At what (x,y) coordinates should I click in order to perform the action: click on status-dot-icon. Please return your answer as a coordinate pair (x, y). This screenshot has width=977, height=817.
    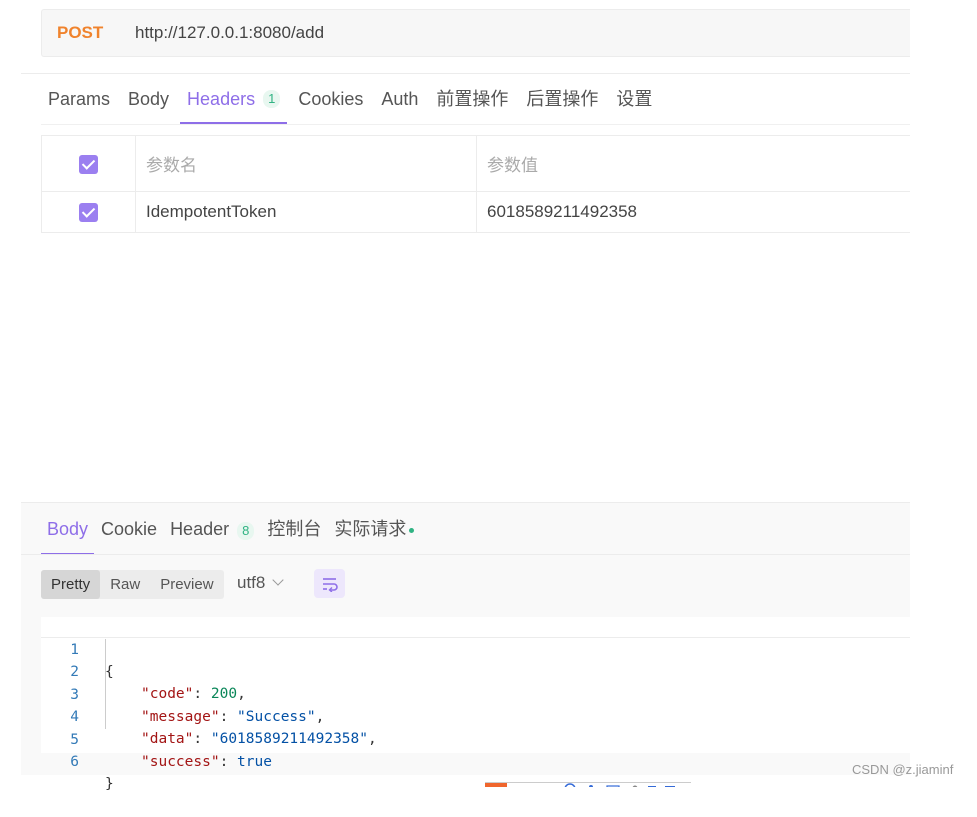
    Looking at the image, I should click on (412, 530).